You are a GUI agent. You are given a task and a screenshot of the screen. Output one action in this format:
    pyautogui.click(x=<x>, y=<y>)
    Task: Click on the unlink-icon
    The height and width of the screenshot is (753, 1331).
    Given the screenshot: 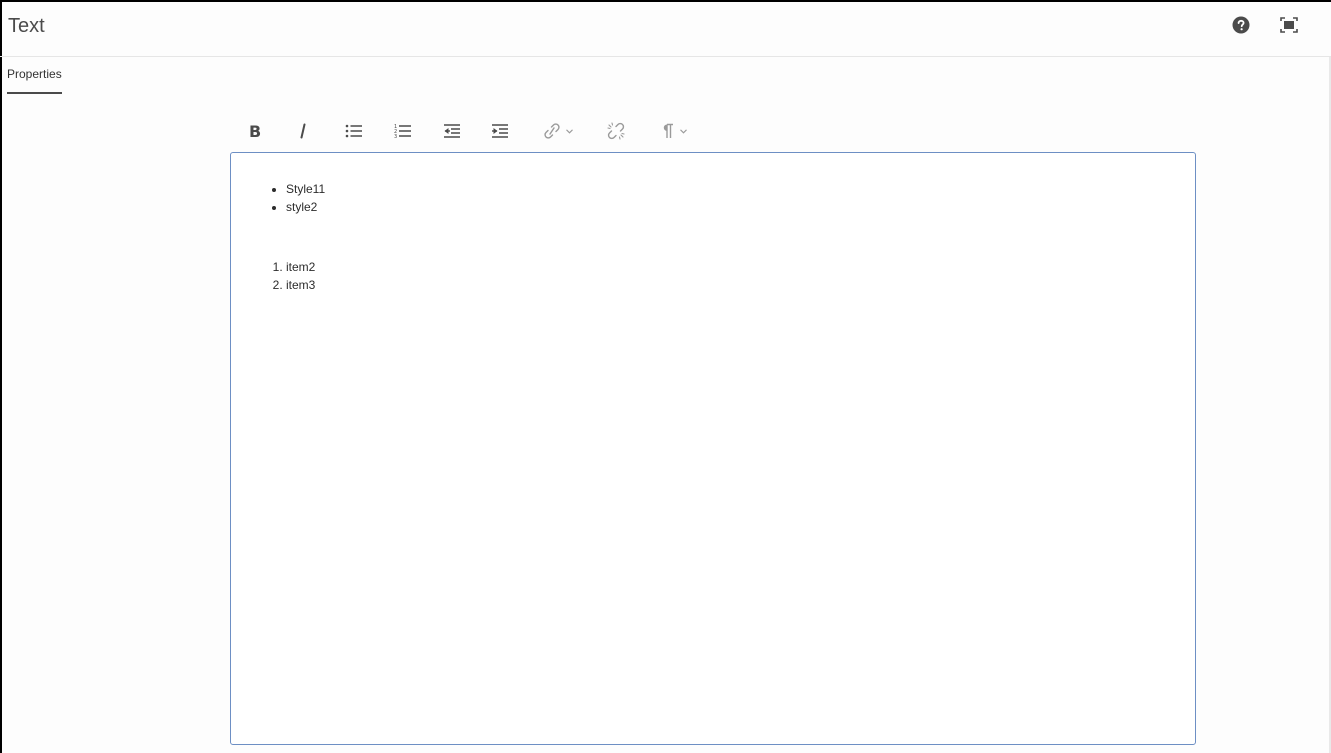 What is the action you would take?
    pyautogui.click(x=616, y=131)
    